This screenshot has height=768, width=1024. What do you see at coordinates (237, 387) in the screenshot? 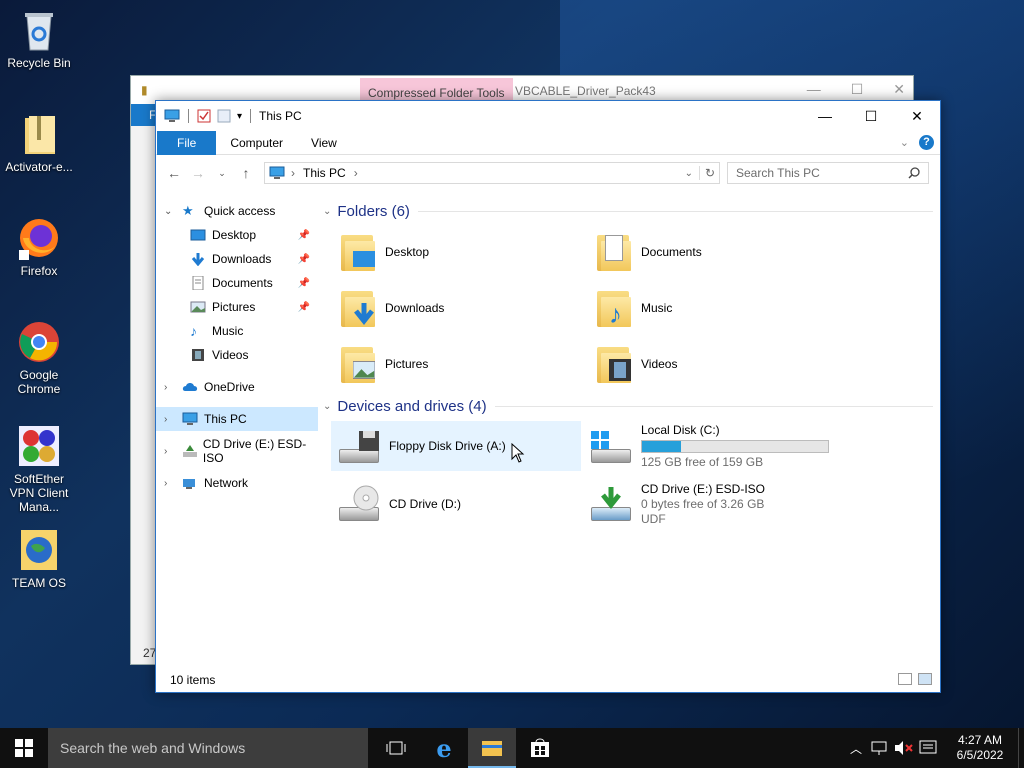
I see `sidebar-item-onedrive: › OneDrive` at bounding box center [237, 387].